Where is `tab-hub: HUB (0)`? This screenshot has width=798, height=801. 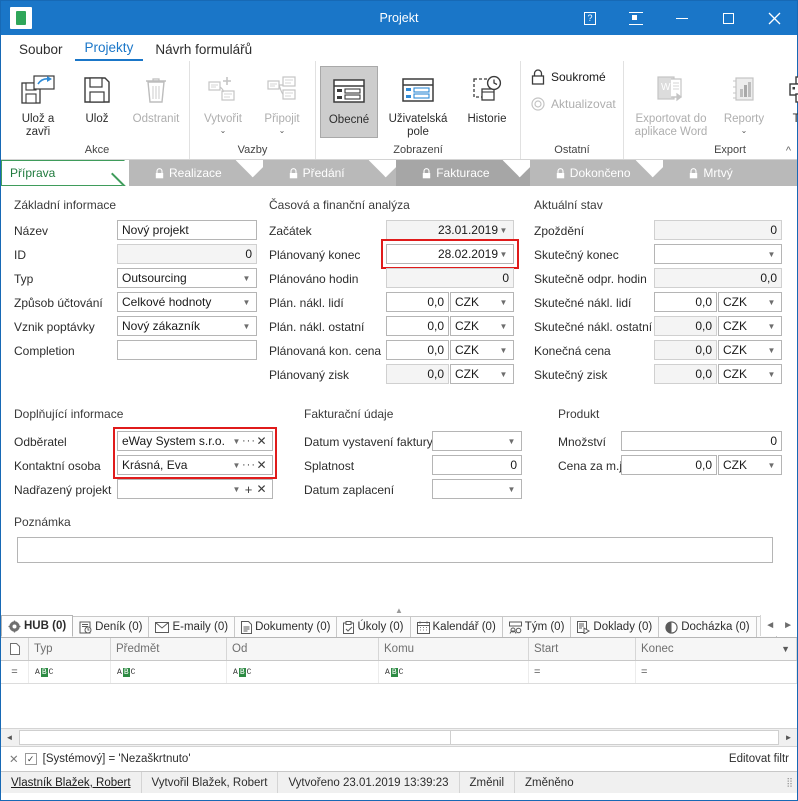
tab-hub: HUB (0) is located at coordinates (37, 626).